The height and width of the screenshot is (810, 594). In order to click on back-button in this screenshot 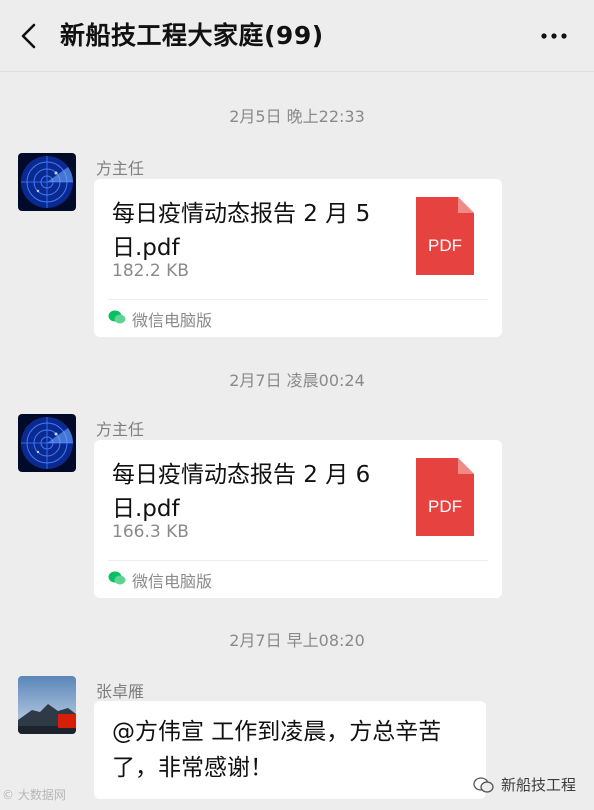, I will do `click(30, 36)`.